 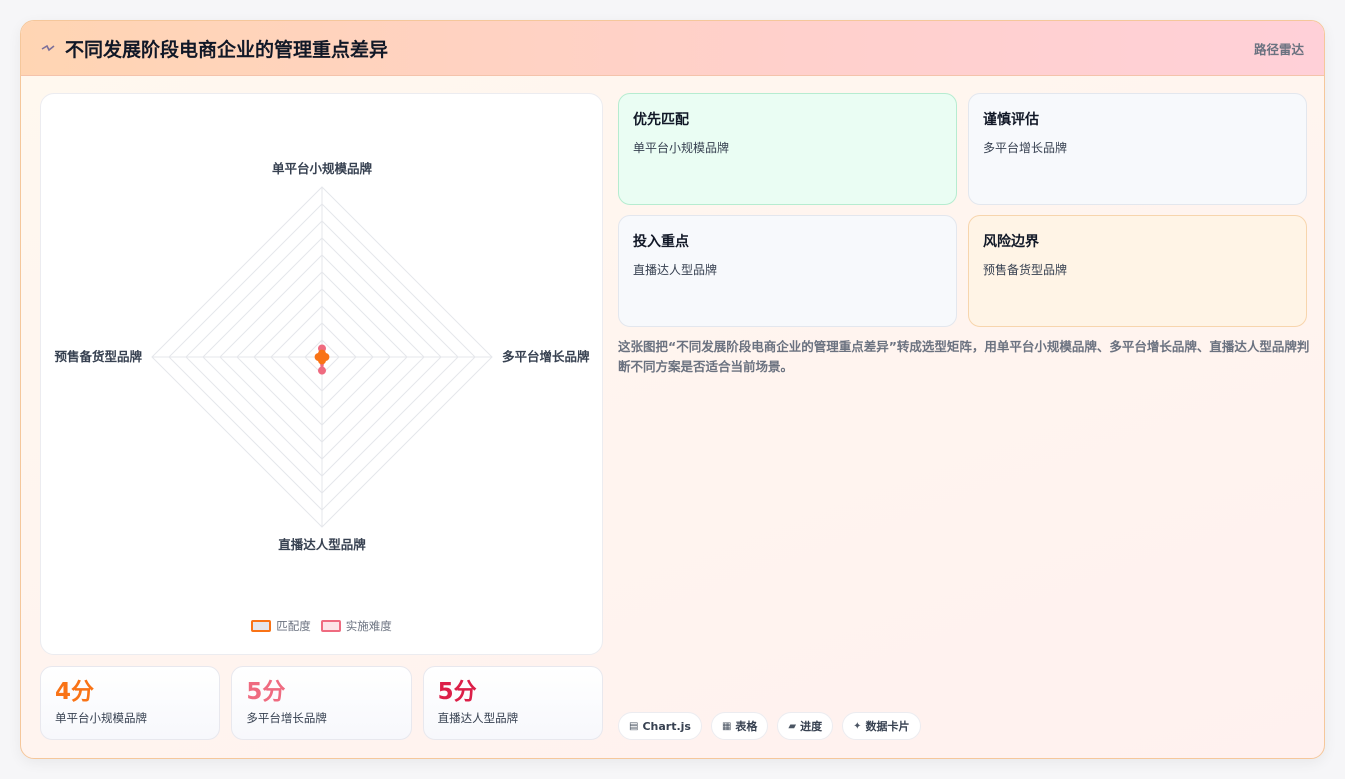 I want to click on legend-label: 匹配度, so click(x=293, y=626).